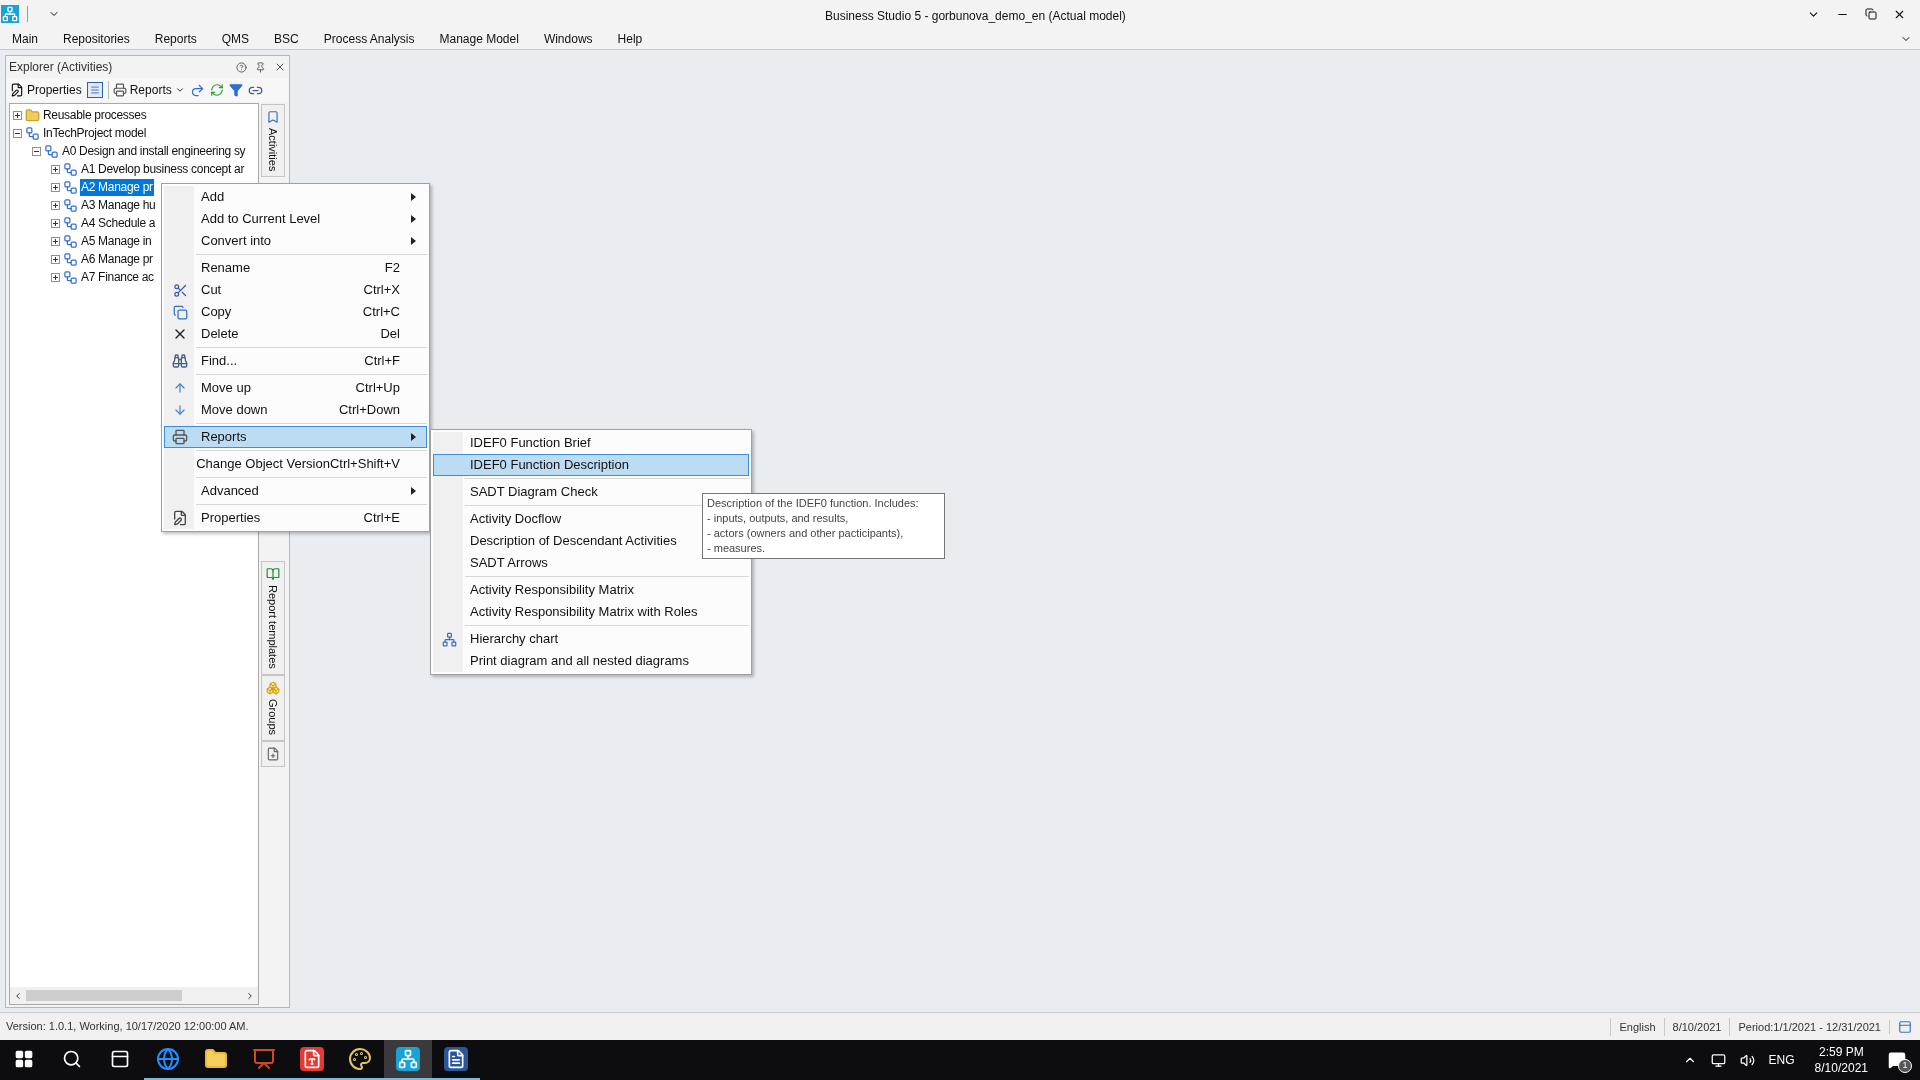  I want to click on presentation-app-icon, so click(264, 1059).